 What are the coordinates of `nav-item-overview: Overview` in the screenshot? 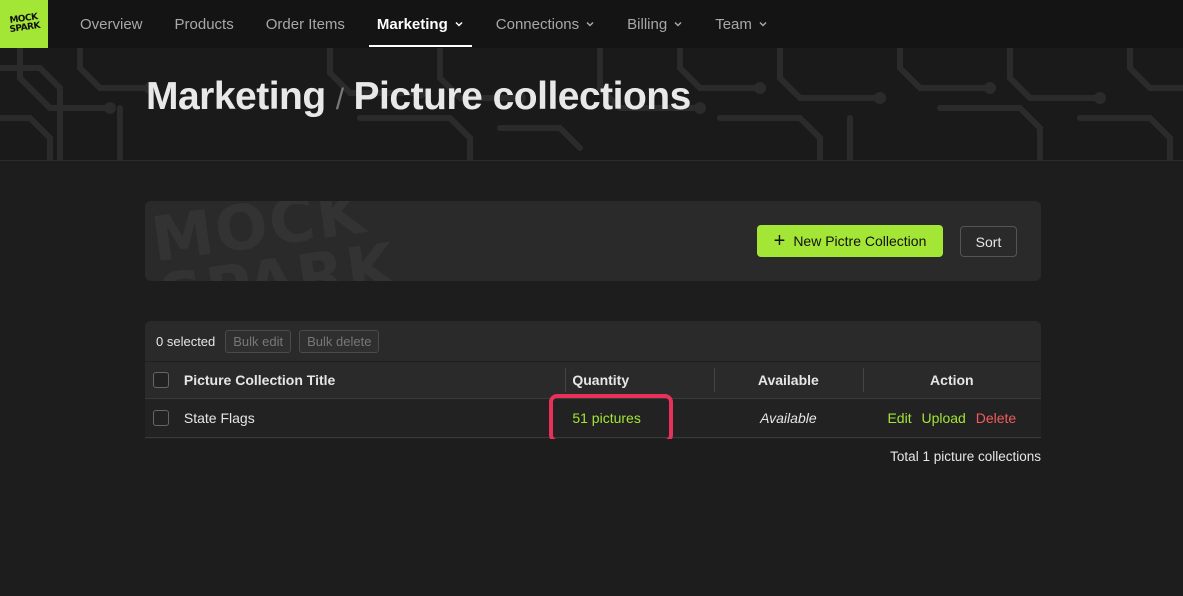 It's located at (111, 24).